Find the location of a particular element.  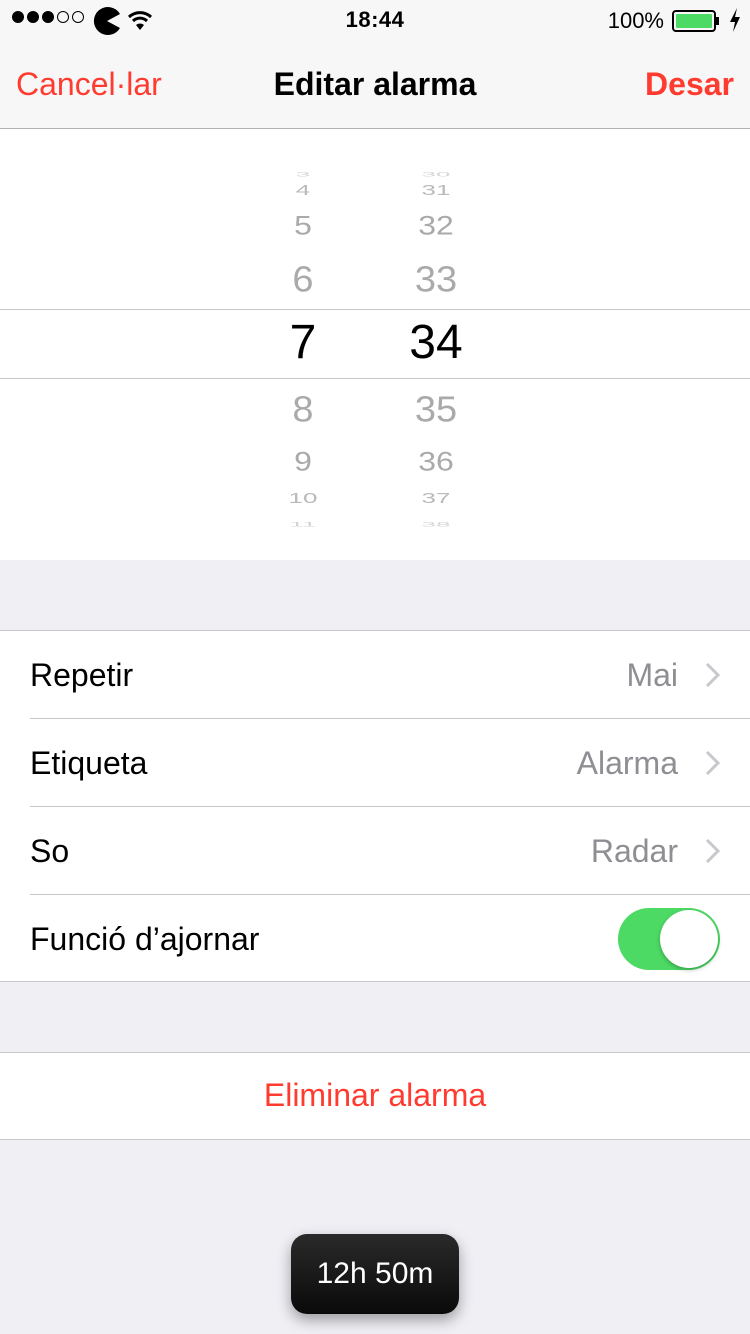

snooze-toggle is located at coordinates (669, 939).